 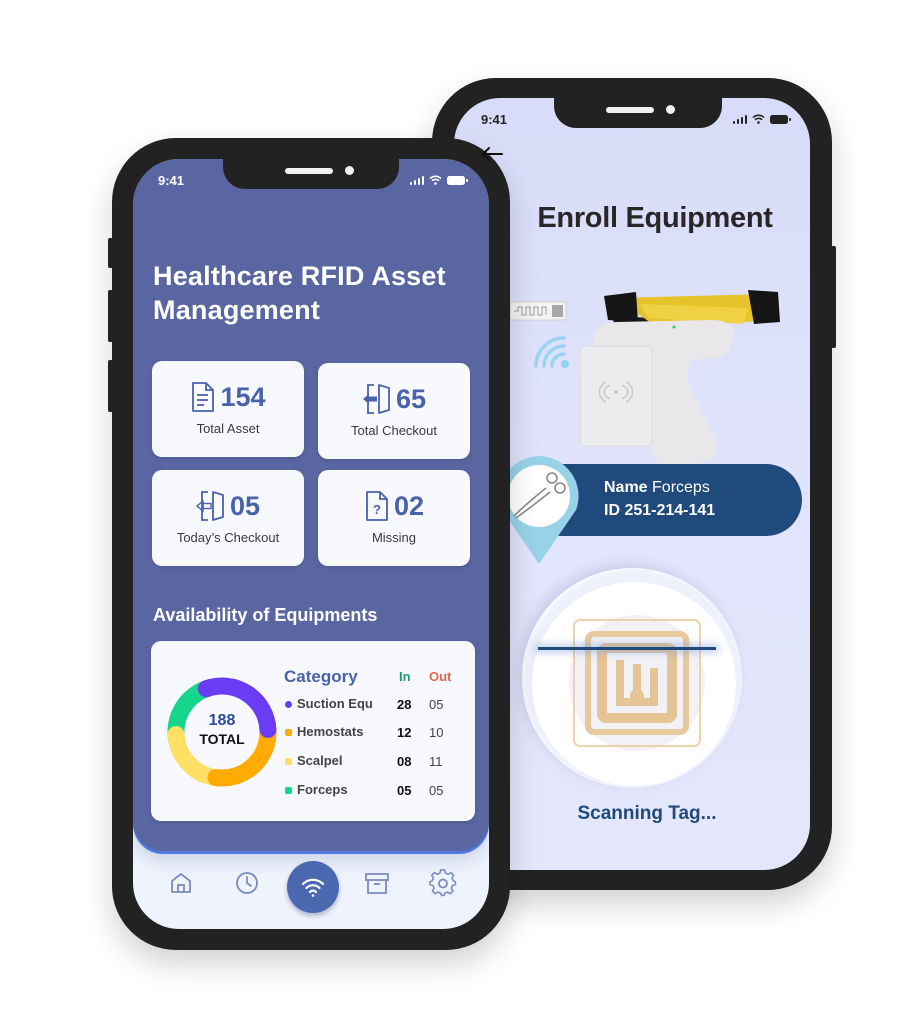 I want to click on wireless-signal-icon, so click(x=550, y=352).